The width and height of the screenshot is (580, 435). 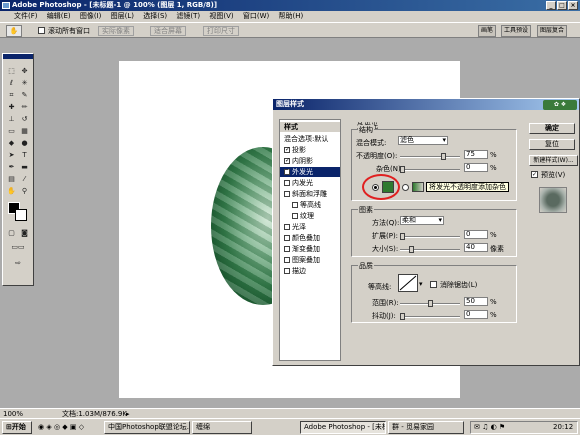 I want to click on brush-tool-icon: ✏, so click(x=24, y=107).